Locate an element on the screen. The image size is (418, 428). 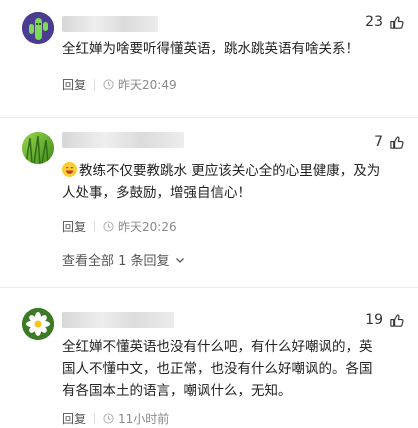
comment-text: 全红婵不懂英语也没有什么吧，有什么好嘲讽的，英 is located at coordinates (217, 347).